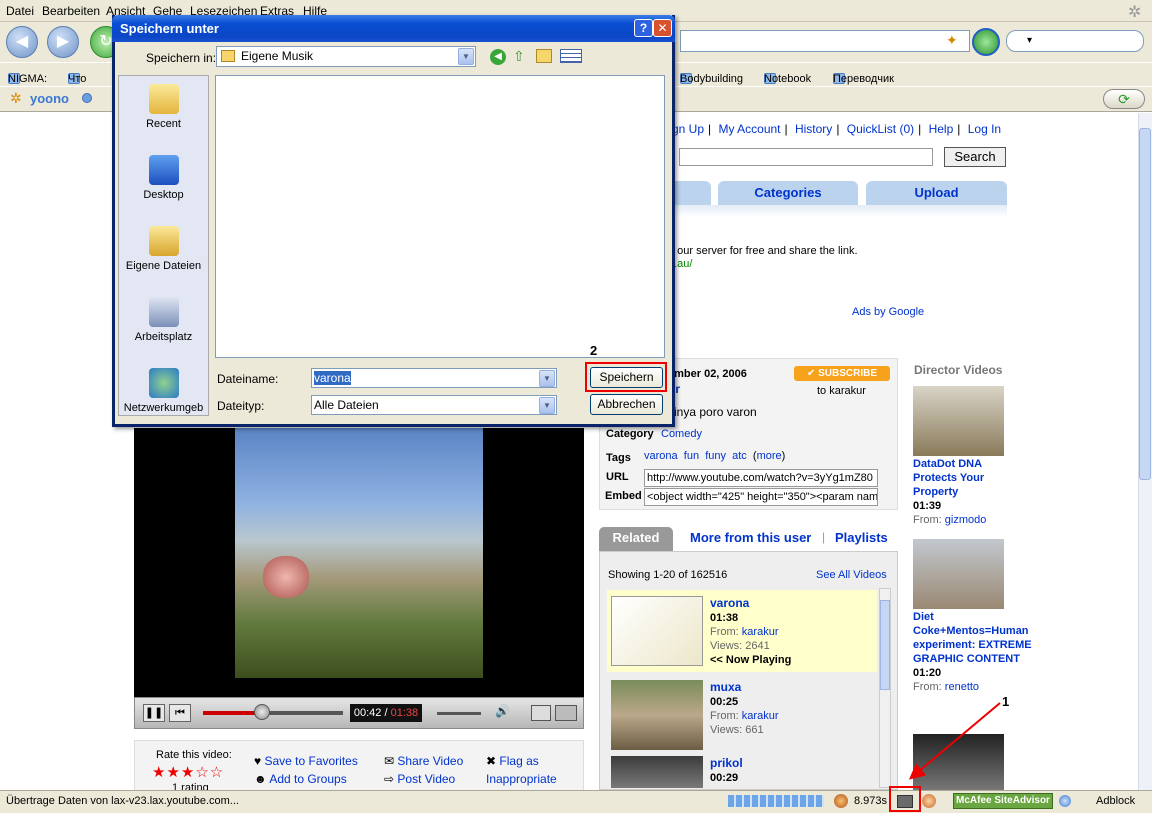 The height and width of the screenshot is (813, 1152). I want to click on see-all-videos-link: See All Videos, so click(851, 575).